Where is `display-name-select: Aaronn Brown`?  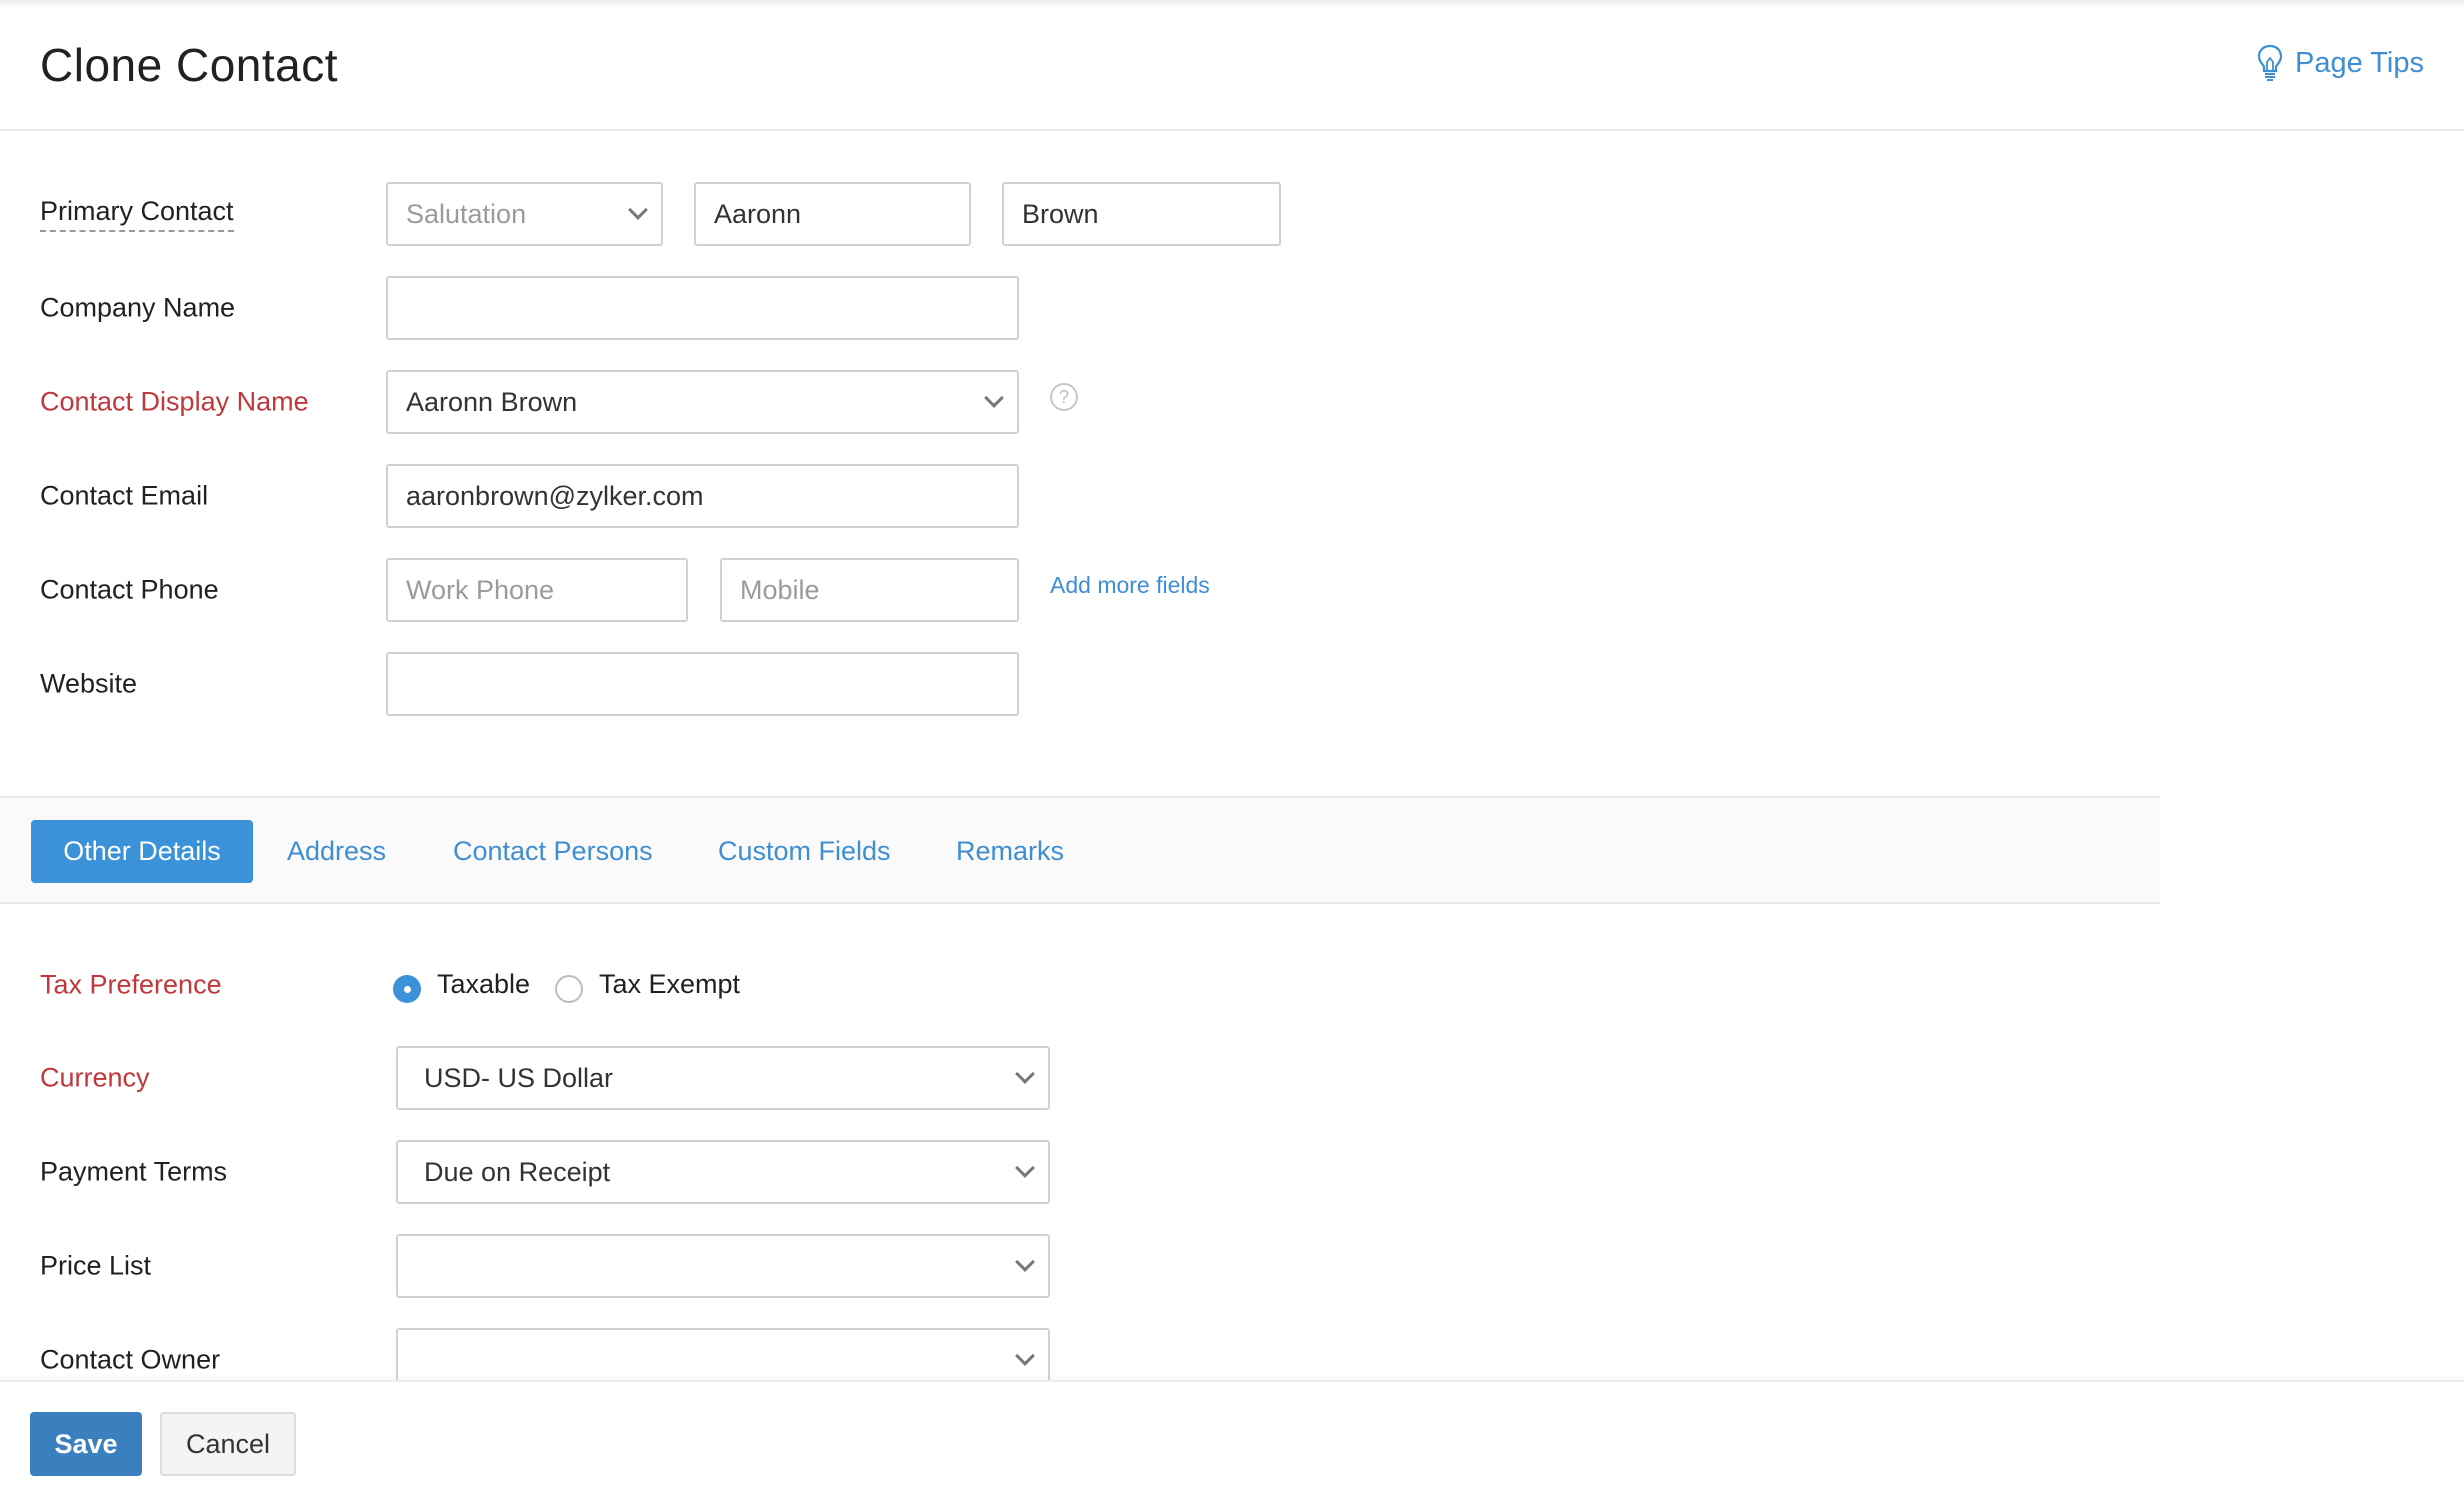
display-name-select: Aaronn Brown is located at coordinates (702, 402).